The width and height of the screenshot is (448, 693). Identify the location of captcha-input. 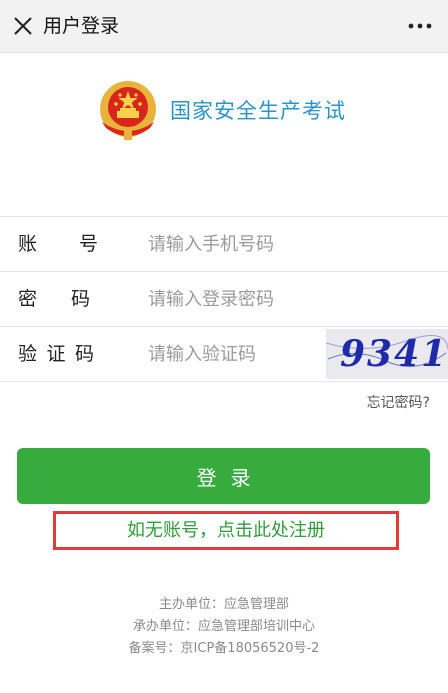
(233, 354).